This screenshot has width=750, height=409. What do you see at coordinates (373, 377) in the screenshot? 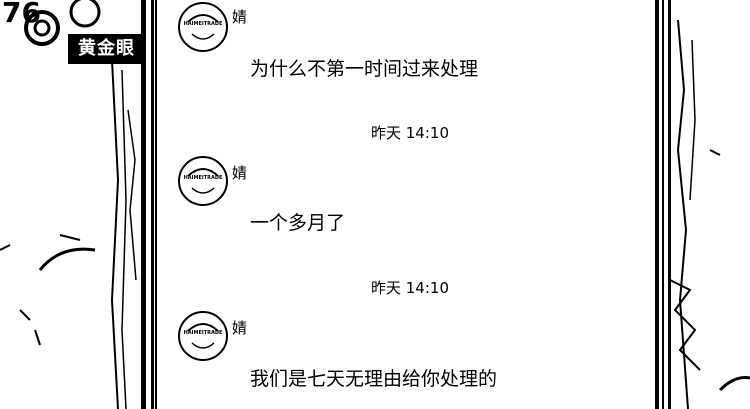
I see `message-text: 我们是七天无理由给你处理的` at bounding box center [373, 377].